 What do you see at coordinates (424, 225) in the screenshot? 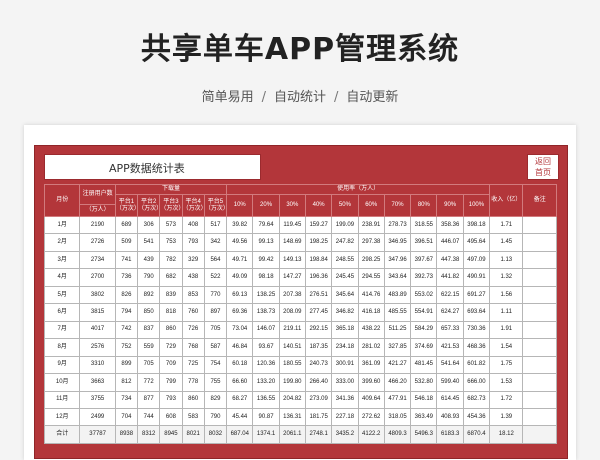
I see `table-cell: 318.55` at bounding box center [424, 225].